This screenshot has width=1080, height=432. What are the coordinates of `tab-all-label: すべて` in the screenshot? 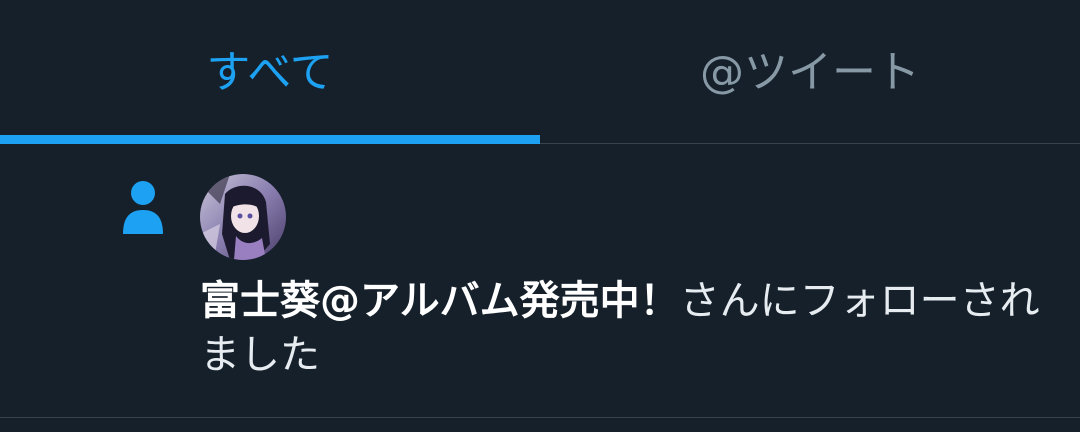 It's located at (270, 72).